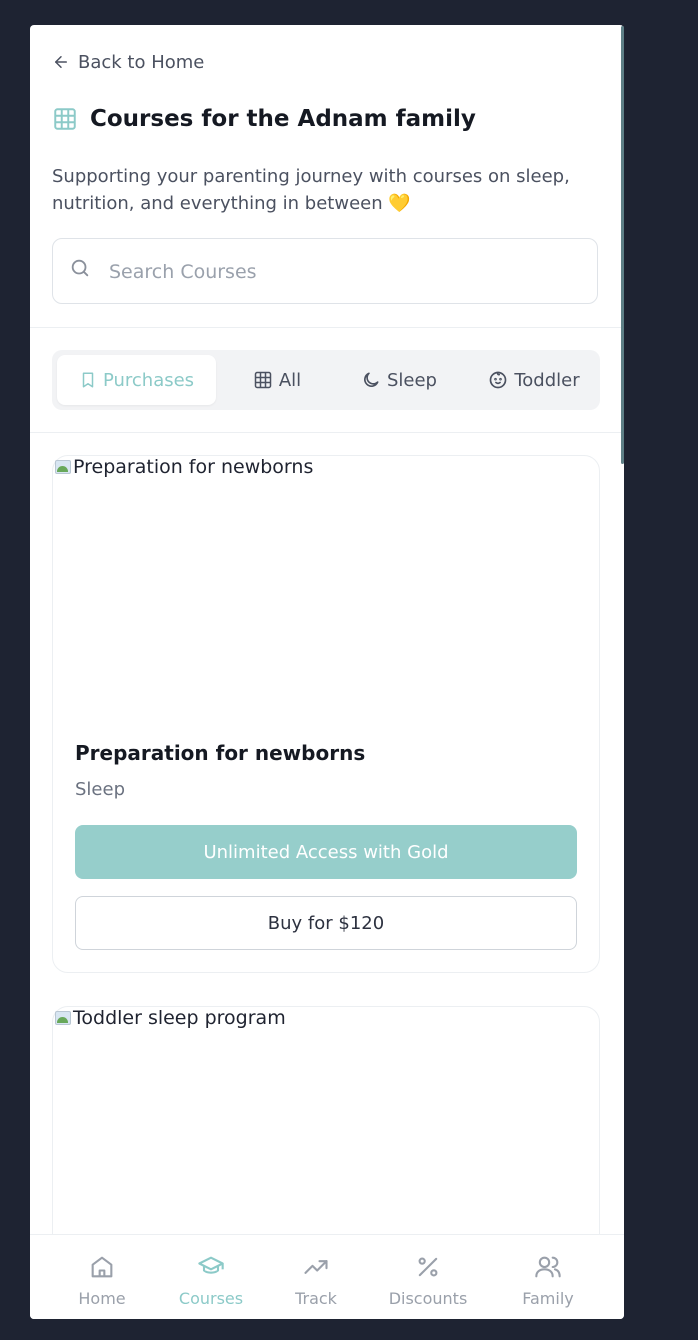 This screenshot has width=698, height=1340. Describe the element at coordinates (277, 380) in the screenshot. I see `tab-all: All` at that location.